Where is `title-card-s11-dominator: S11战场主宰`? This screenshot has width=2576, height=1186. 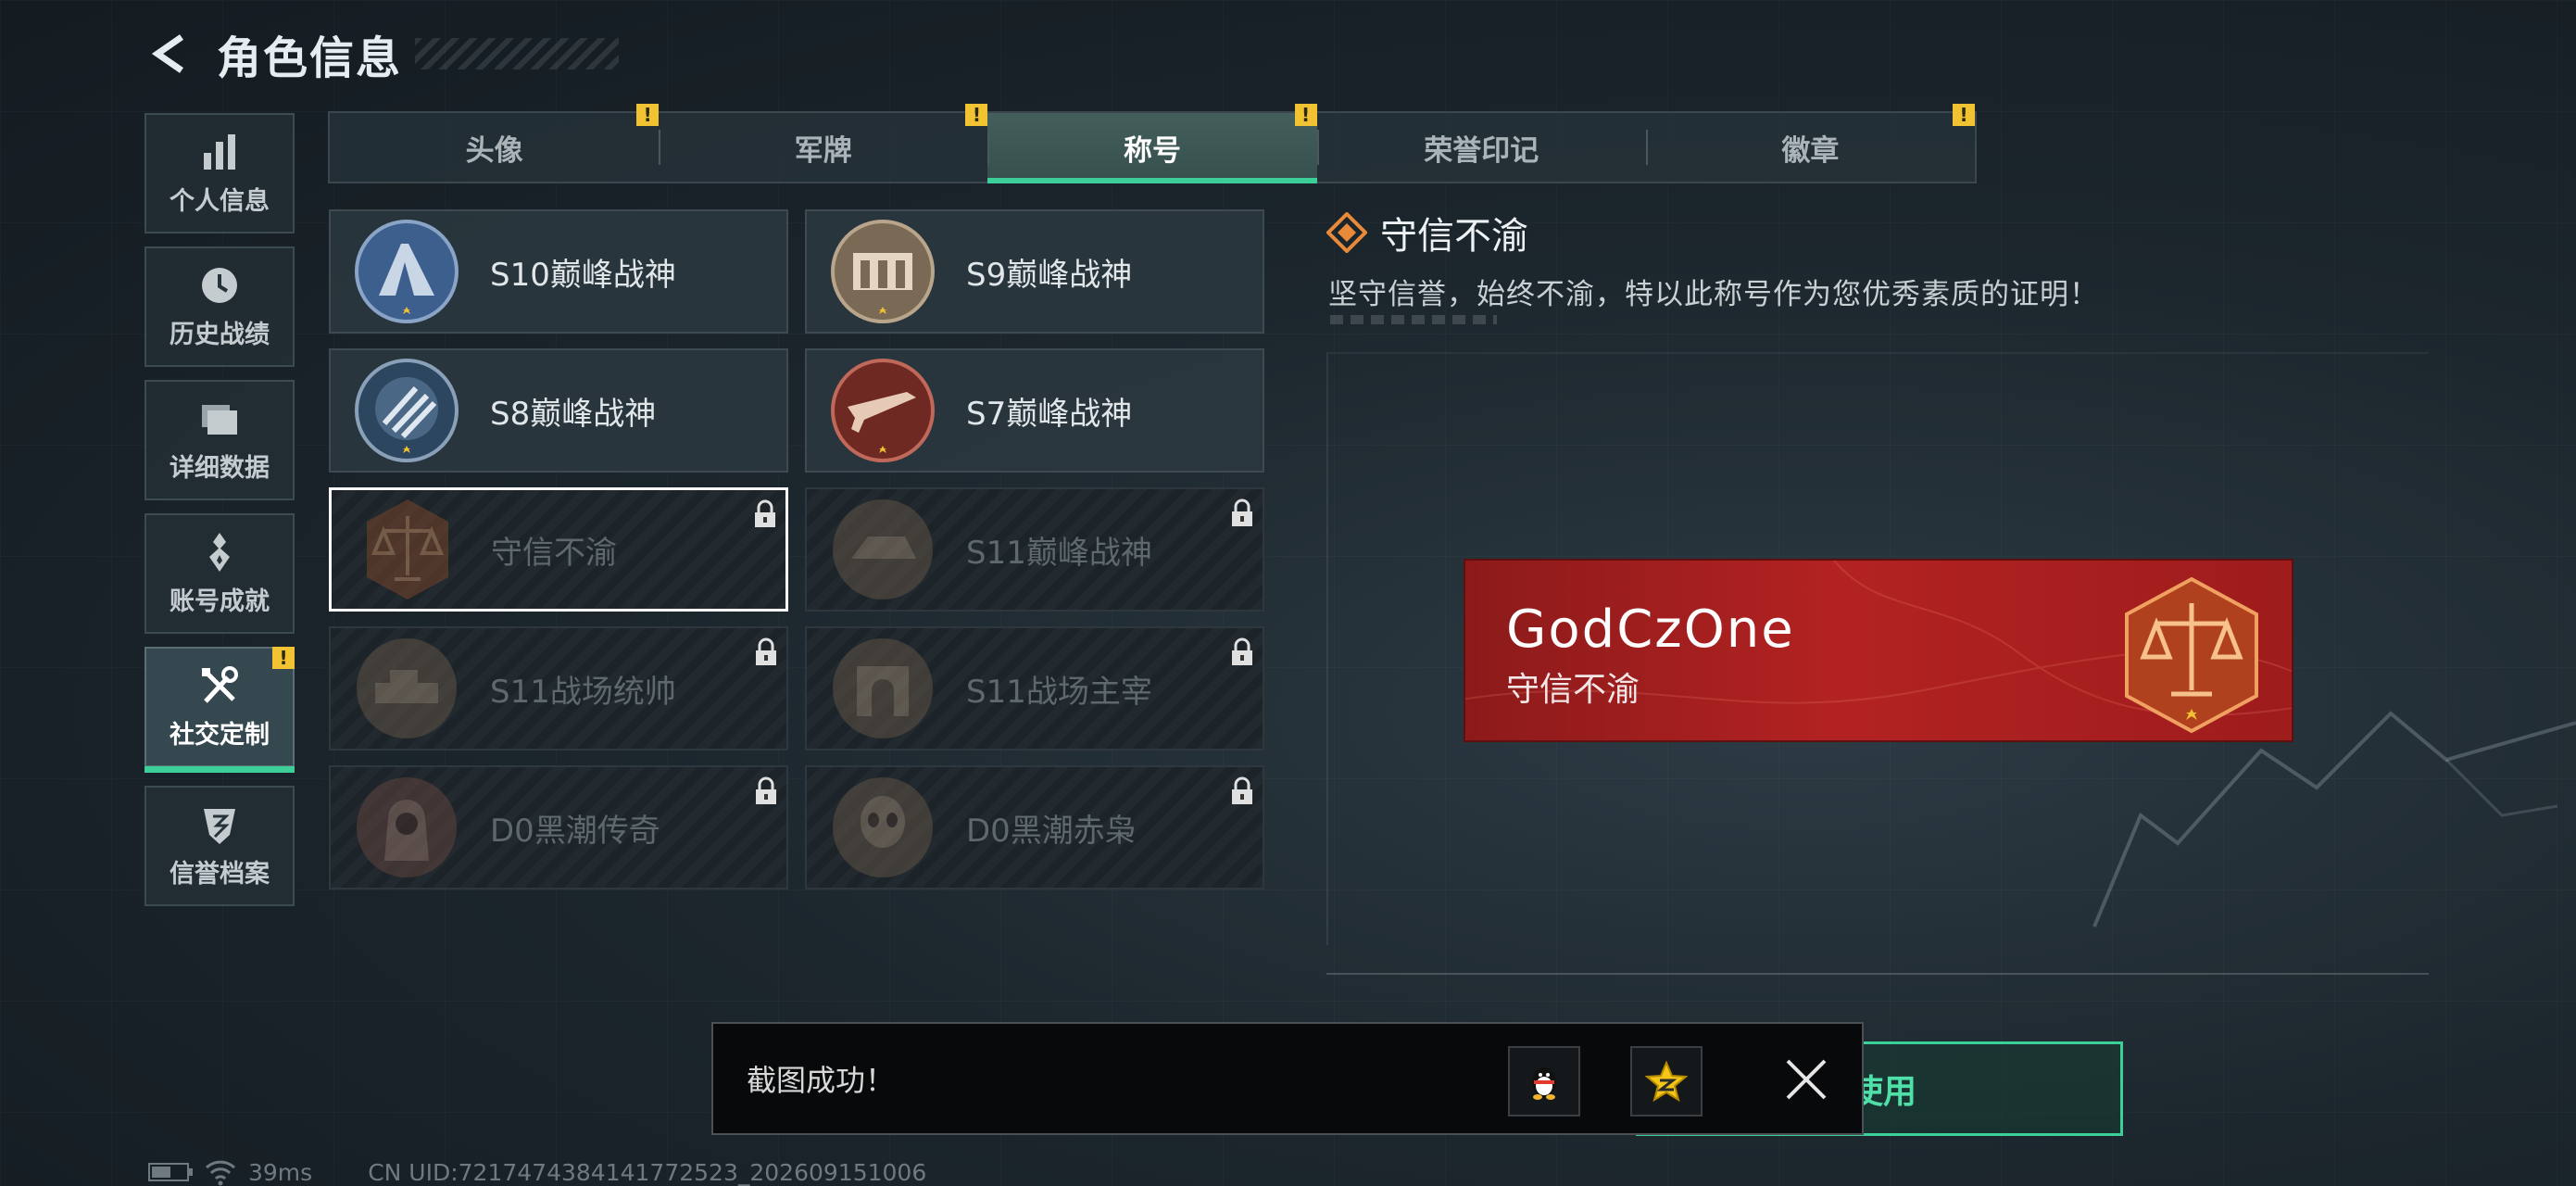 title-card-s11-dominator: S11战场主宰 is located at coordinates (1034, 688).